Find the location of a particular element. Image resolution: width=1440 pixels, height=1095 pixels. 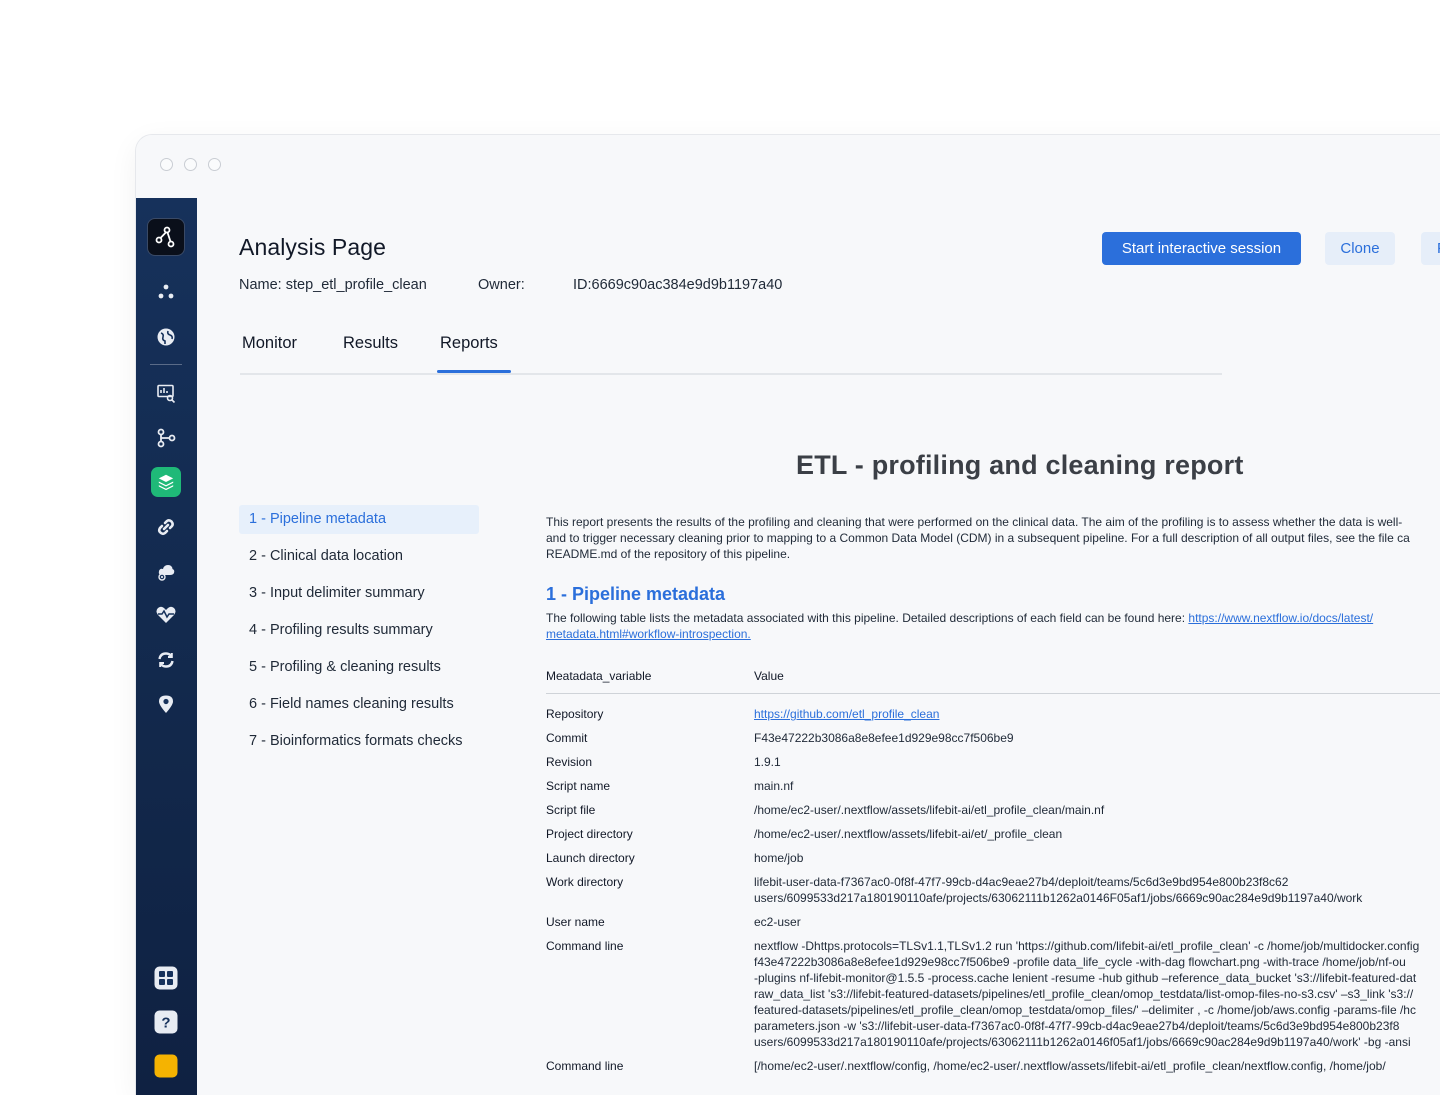

table-row: Launch directory home/job is located at coordinates (993, 858).